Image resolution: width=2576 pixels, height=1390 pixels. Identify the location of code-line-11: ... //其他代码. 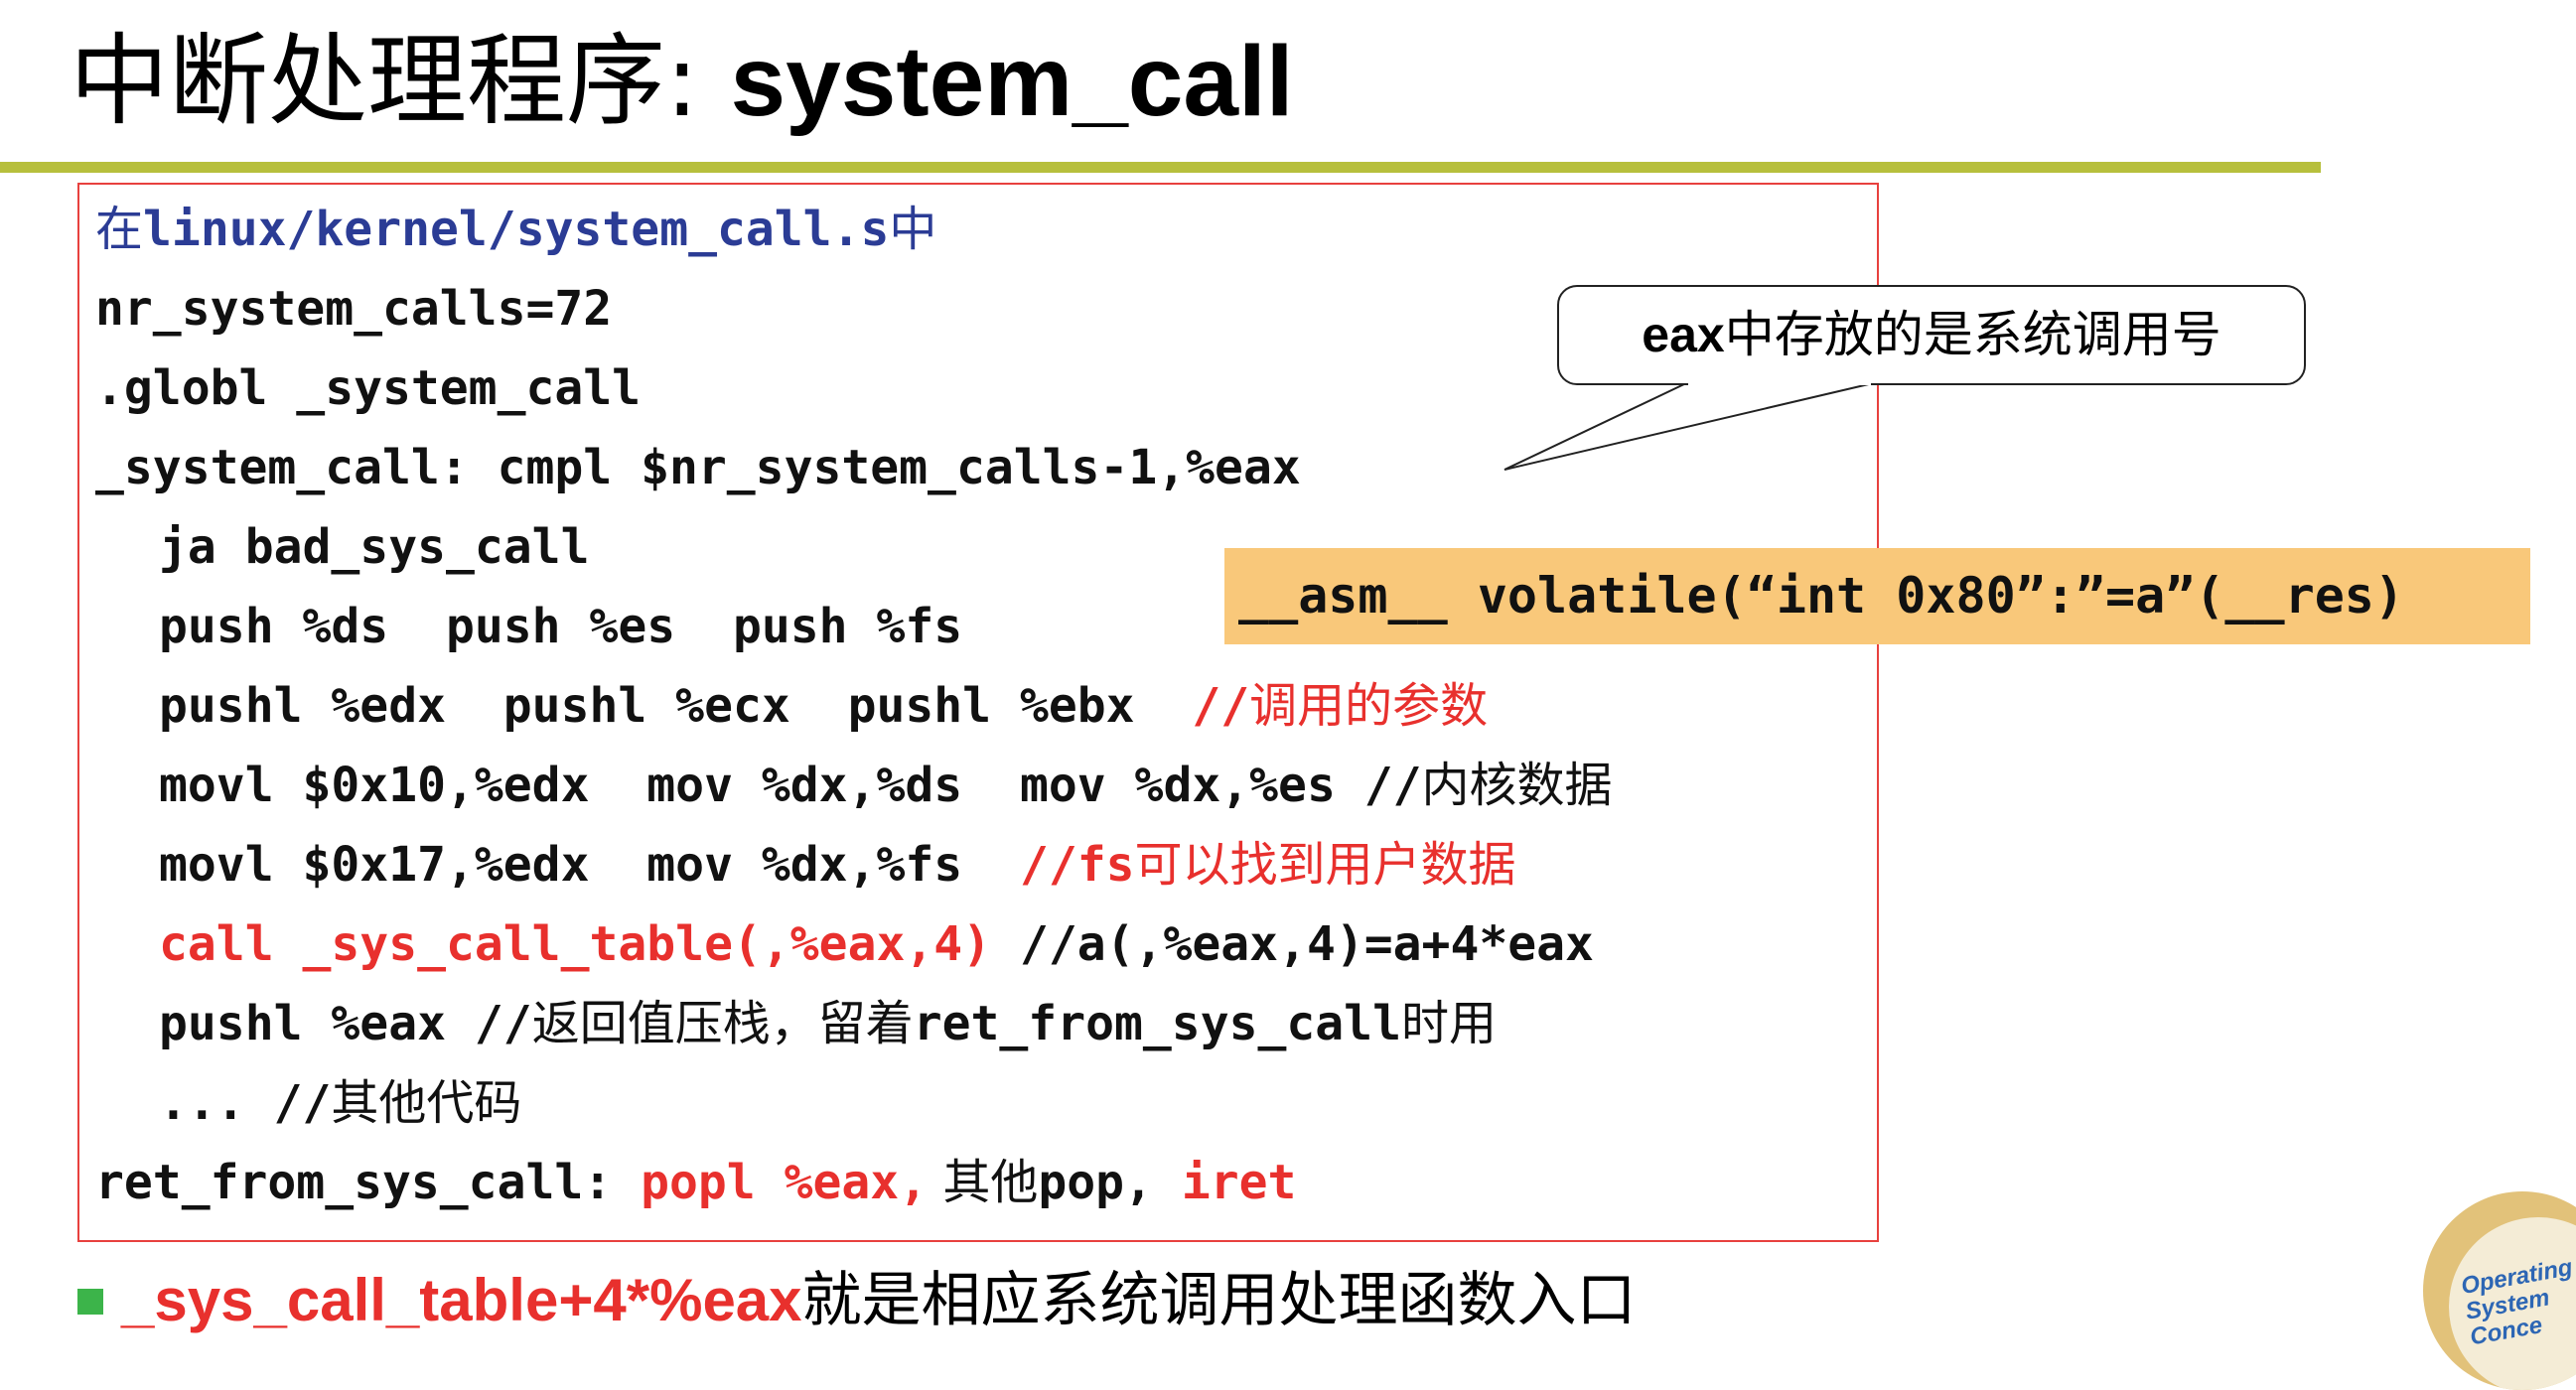
(340, 1103).